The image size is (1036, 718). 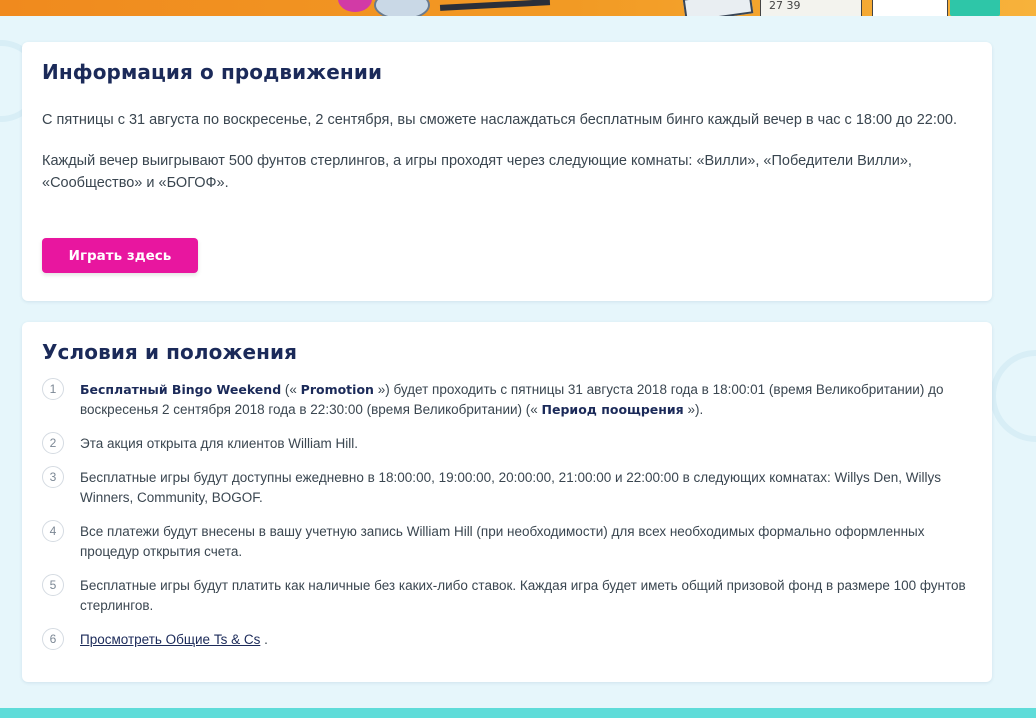 What do you see at coordinates (495, 5) in the screenshot?
I see `dauber-graphic` at bounding box center [495, 5].